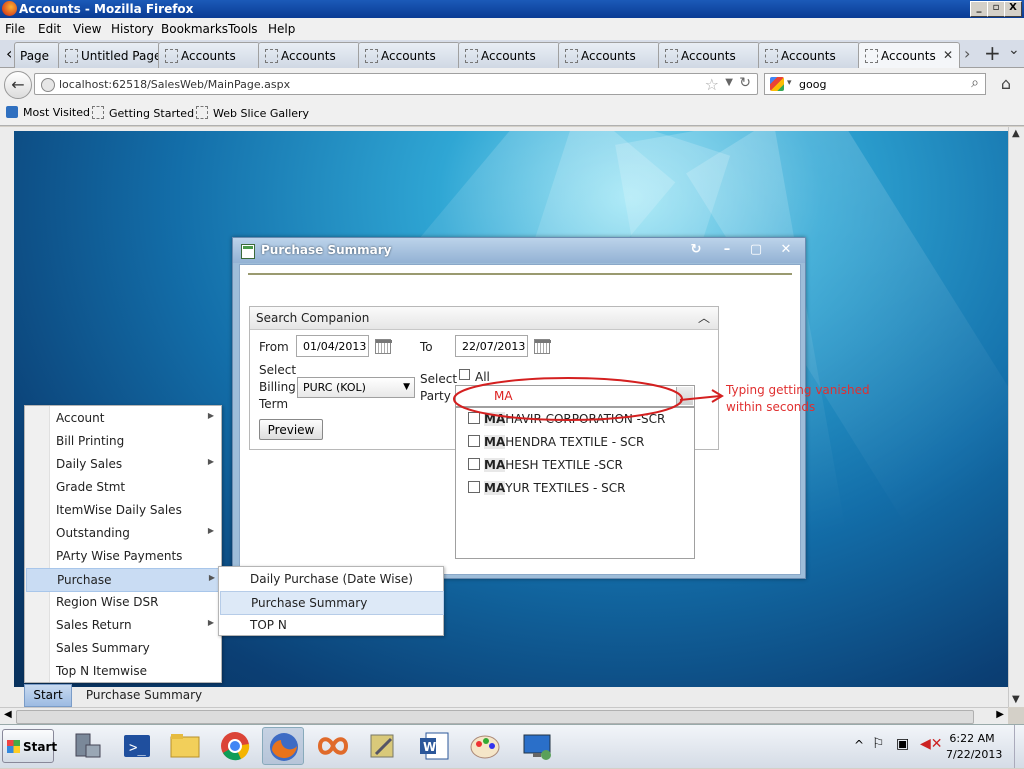 The image size is (1024, 769). I want to click on menu-item-region-wise-dsr: Region Wise DSR, so click(123, 602).